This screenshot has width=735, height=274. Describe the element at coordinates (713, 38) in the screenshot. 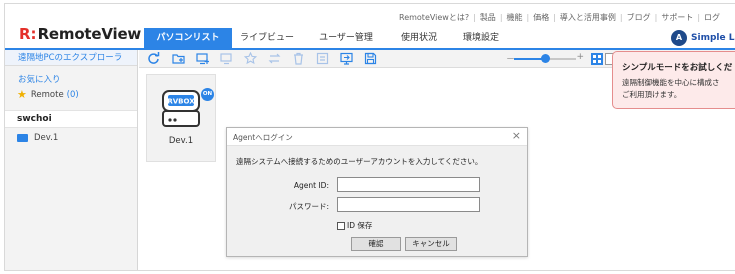

I see `user-name: Simple La` at that location.